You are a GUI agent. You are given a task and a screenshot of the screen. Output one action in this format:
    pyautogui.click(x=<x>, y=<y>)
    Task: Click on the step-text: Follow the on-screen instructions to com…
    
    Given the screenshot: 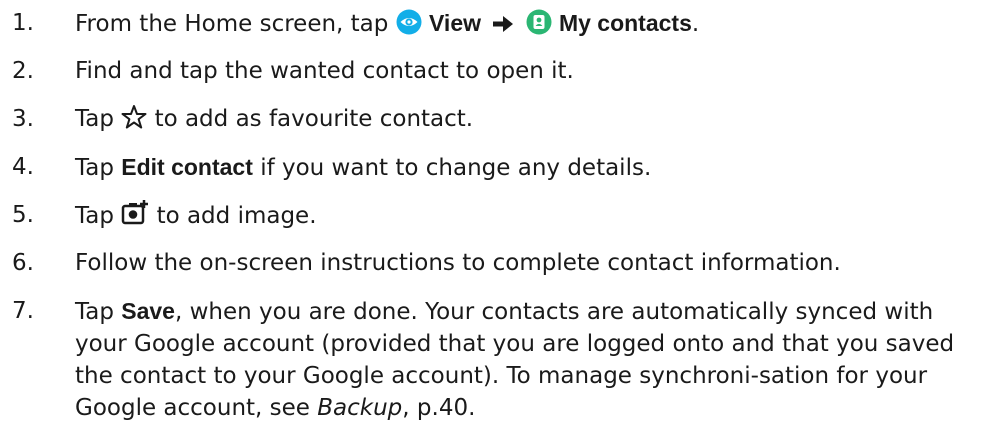 What is the action you would take?
    pyautogui.click(x=458, y=263)
    